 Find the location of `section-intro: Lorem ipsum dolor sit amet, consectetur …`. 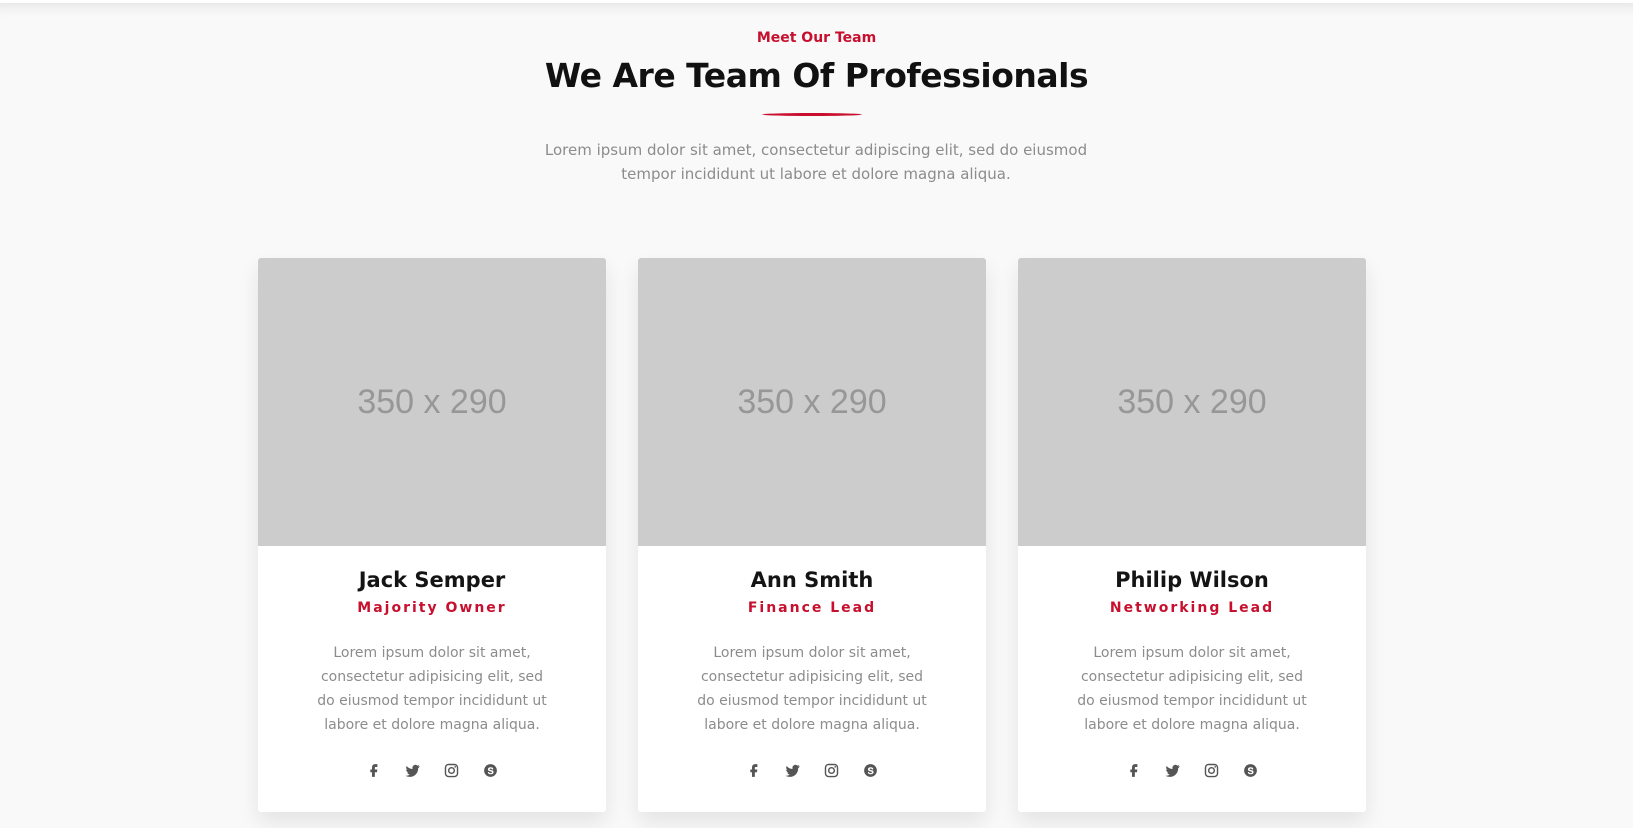

section-intro: Lorem ipsum dolor sit amet, consectetur … is located at coordinates (816, 162).